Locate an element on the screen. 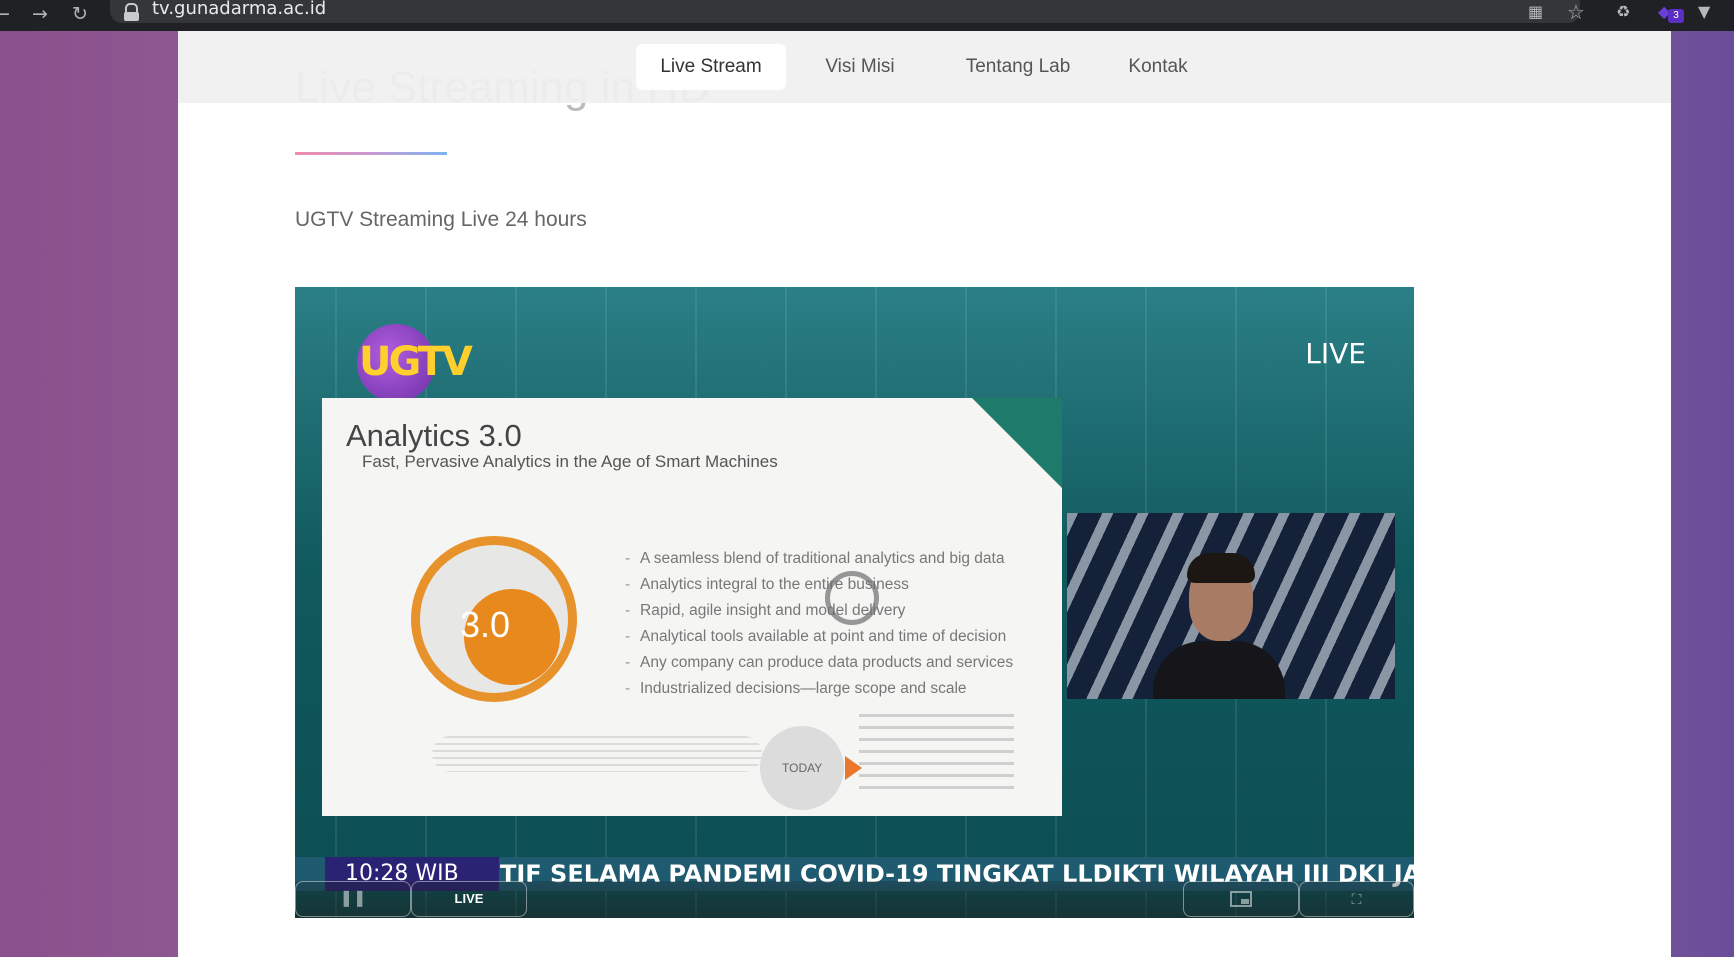  live-overlay-label: LIVE is located at coordinates (1335, 353).